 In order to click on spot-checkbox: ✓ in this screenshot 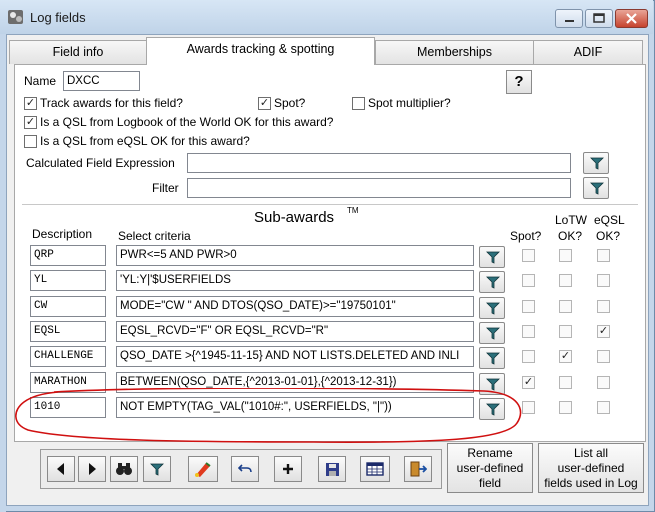, I will do `click(264, 103)`.